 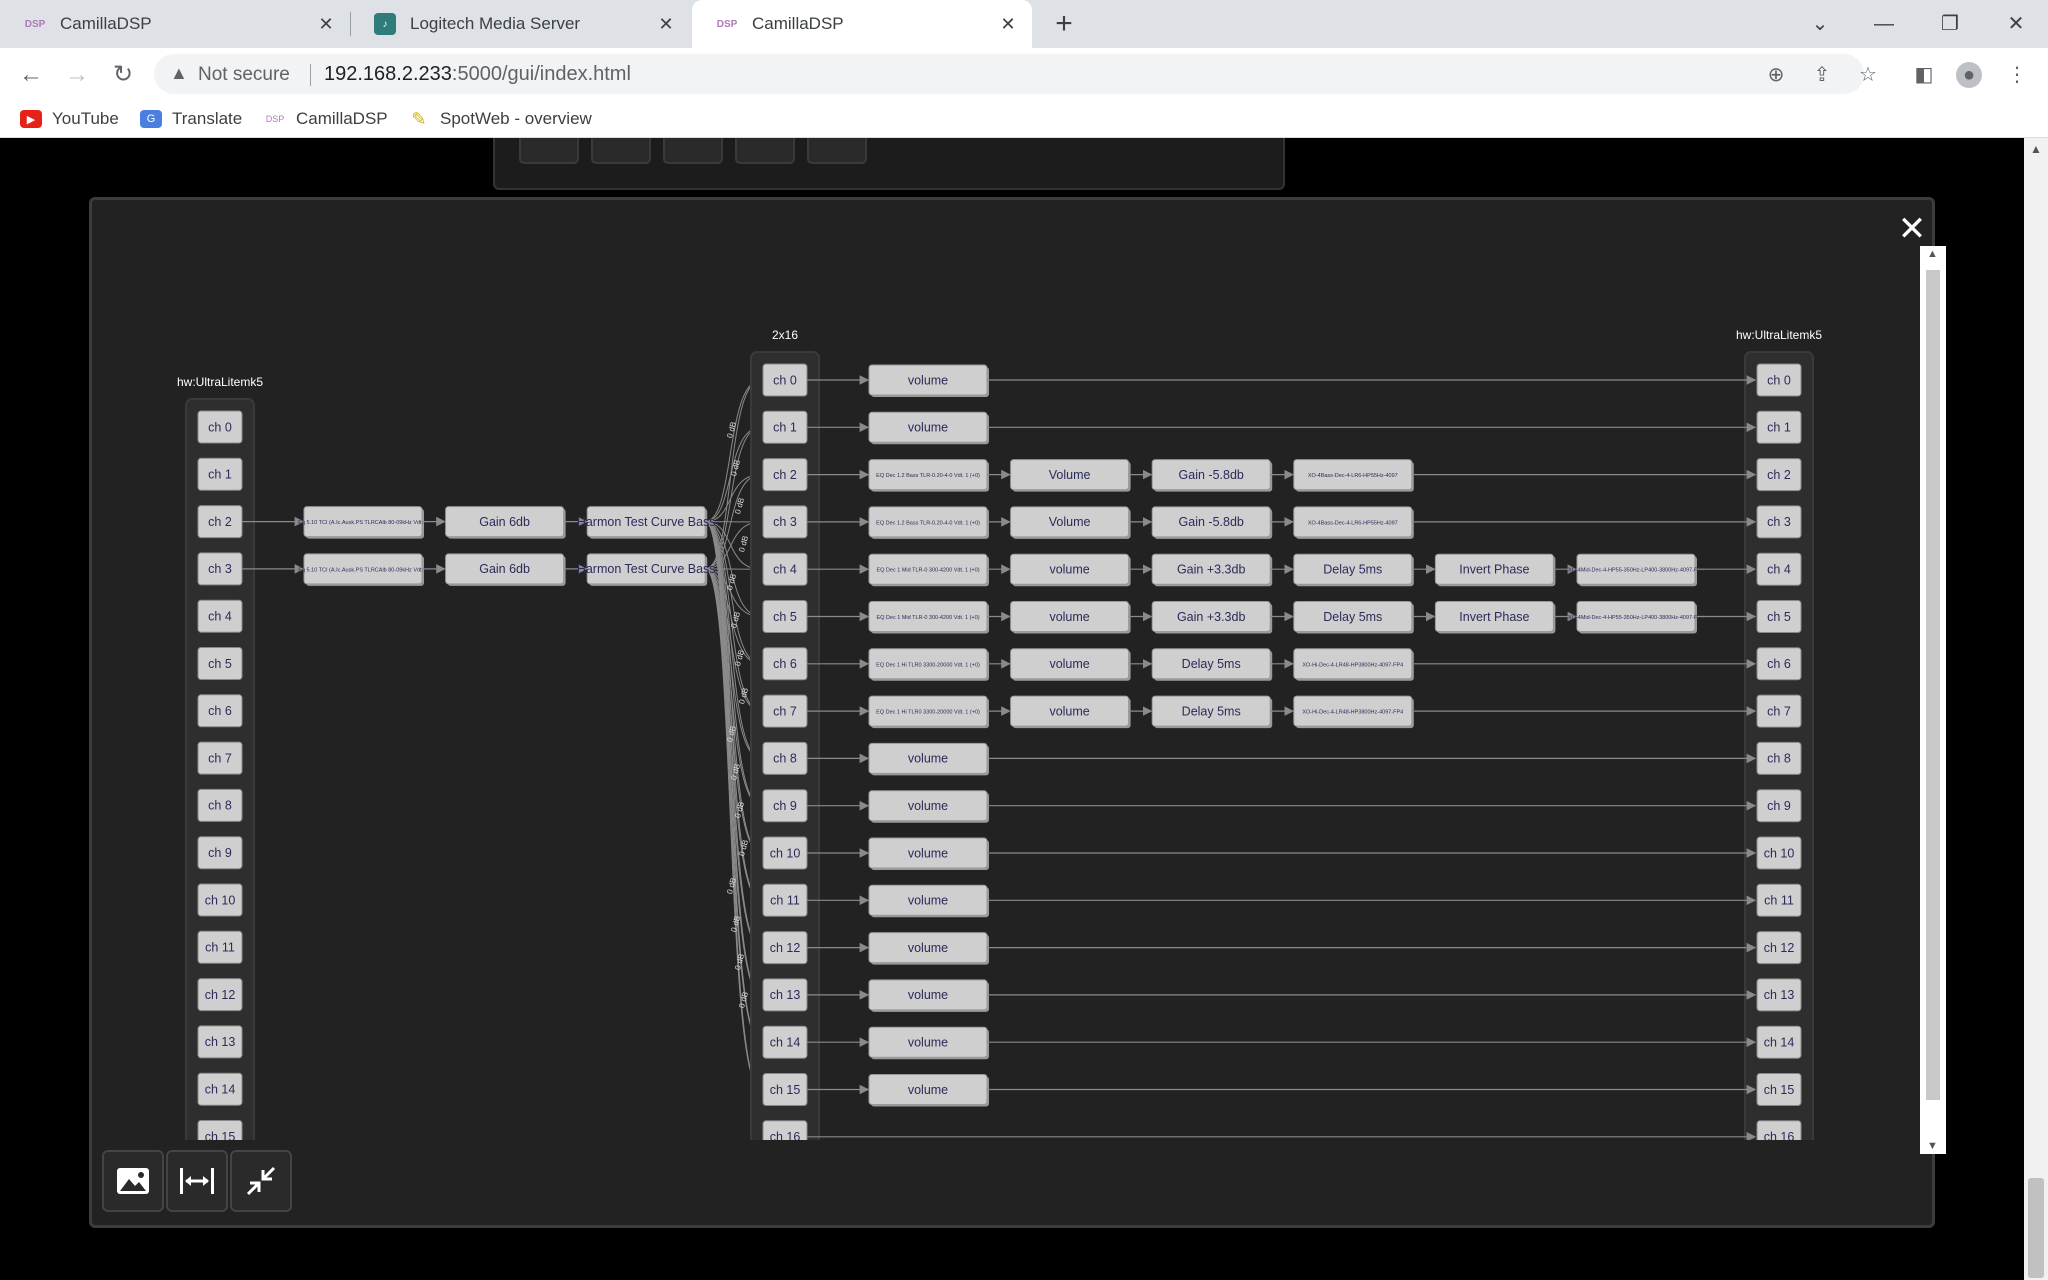 I want to click on tab-camilladsp-active: DSP CamillaDSP ✕, so click(x=862, y=24).